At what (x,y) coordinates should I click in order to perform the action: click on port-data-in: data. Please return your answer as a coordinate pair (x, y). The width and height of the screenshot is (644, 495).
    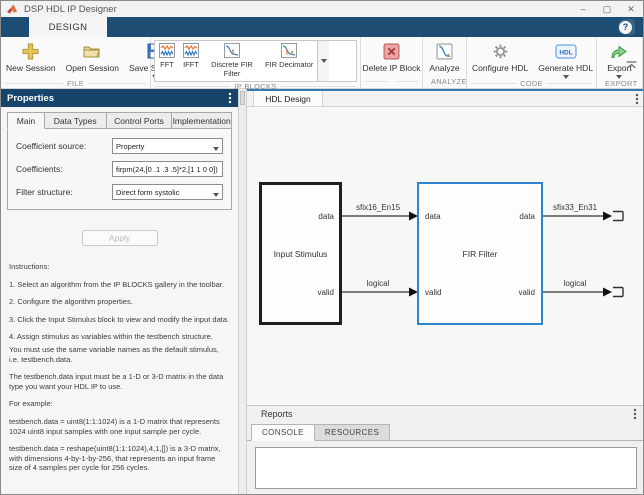
    Looking at the image, I should click on (433, 216).